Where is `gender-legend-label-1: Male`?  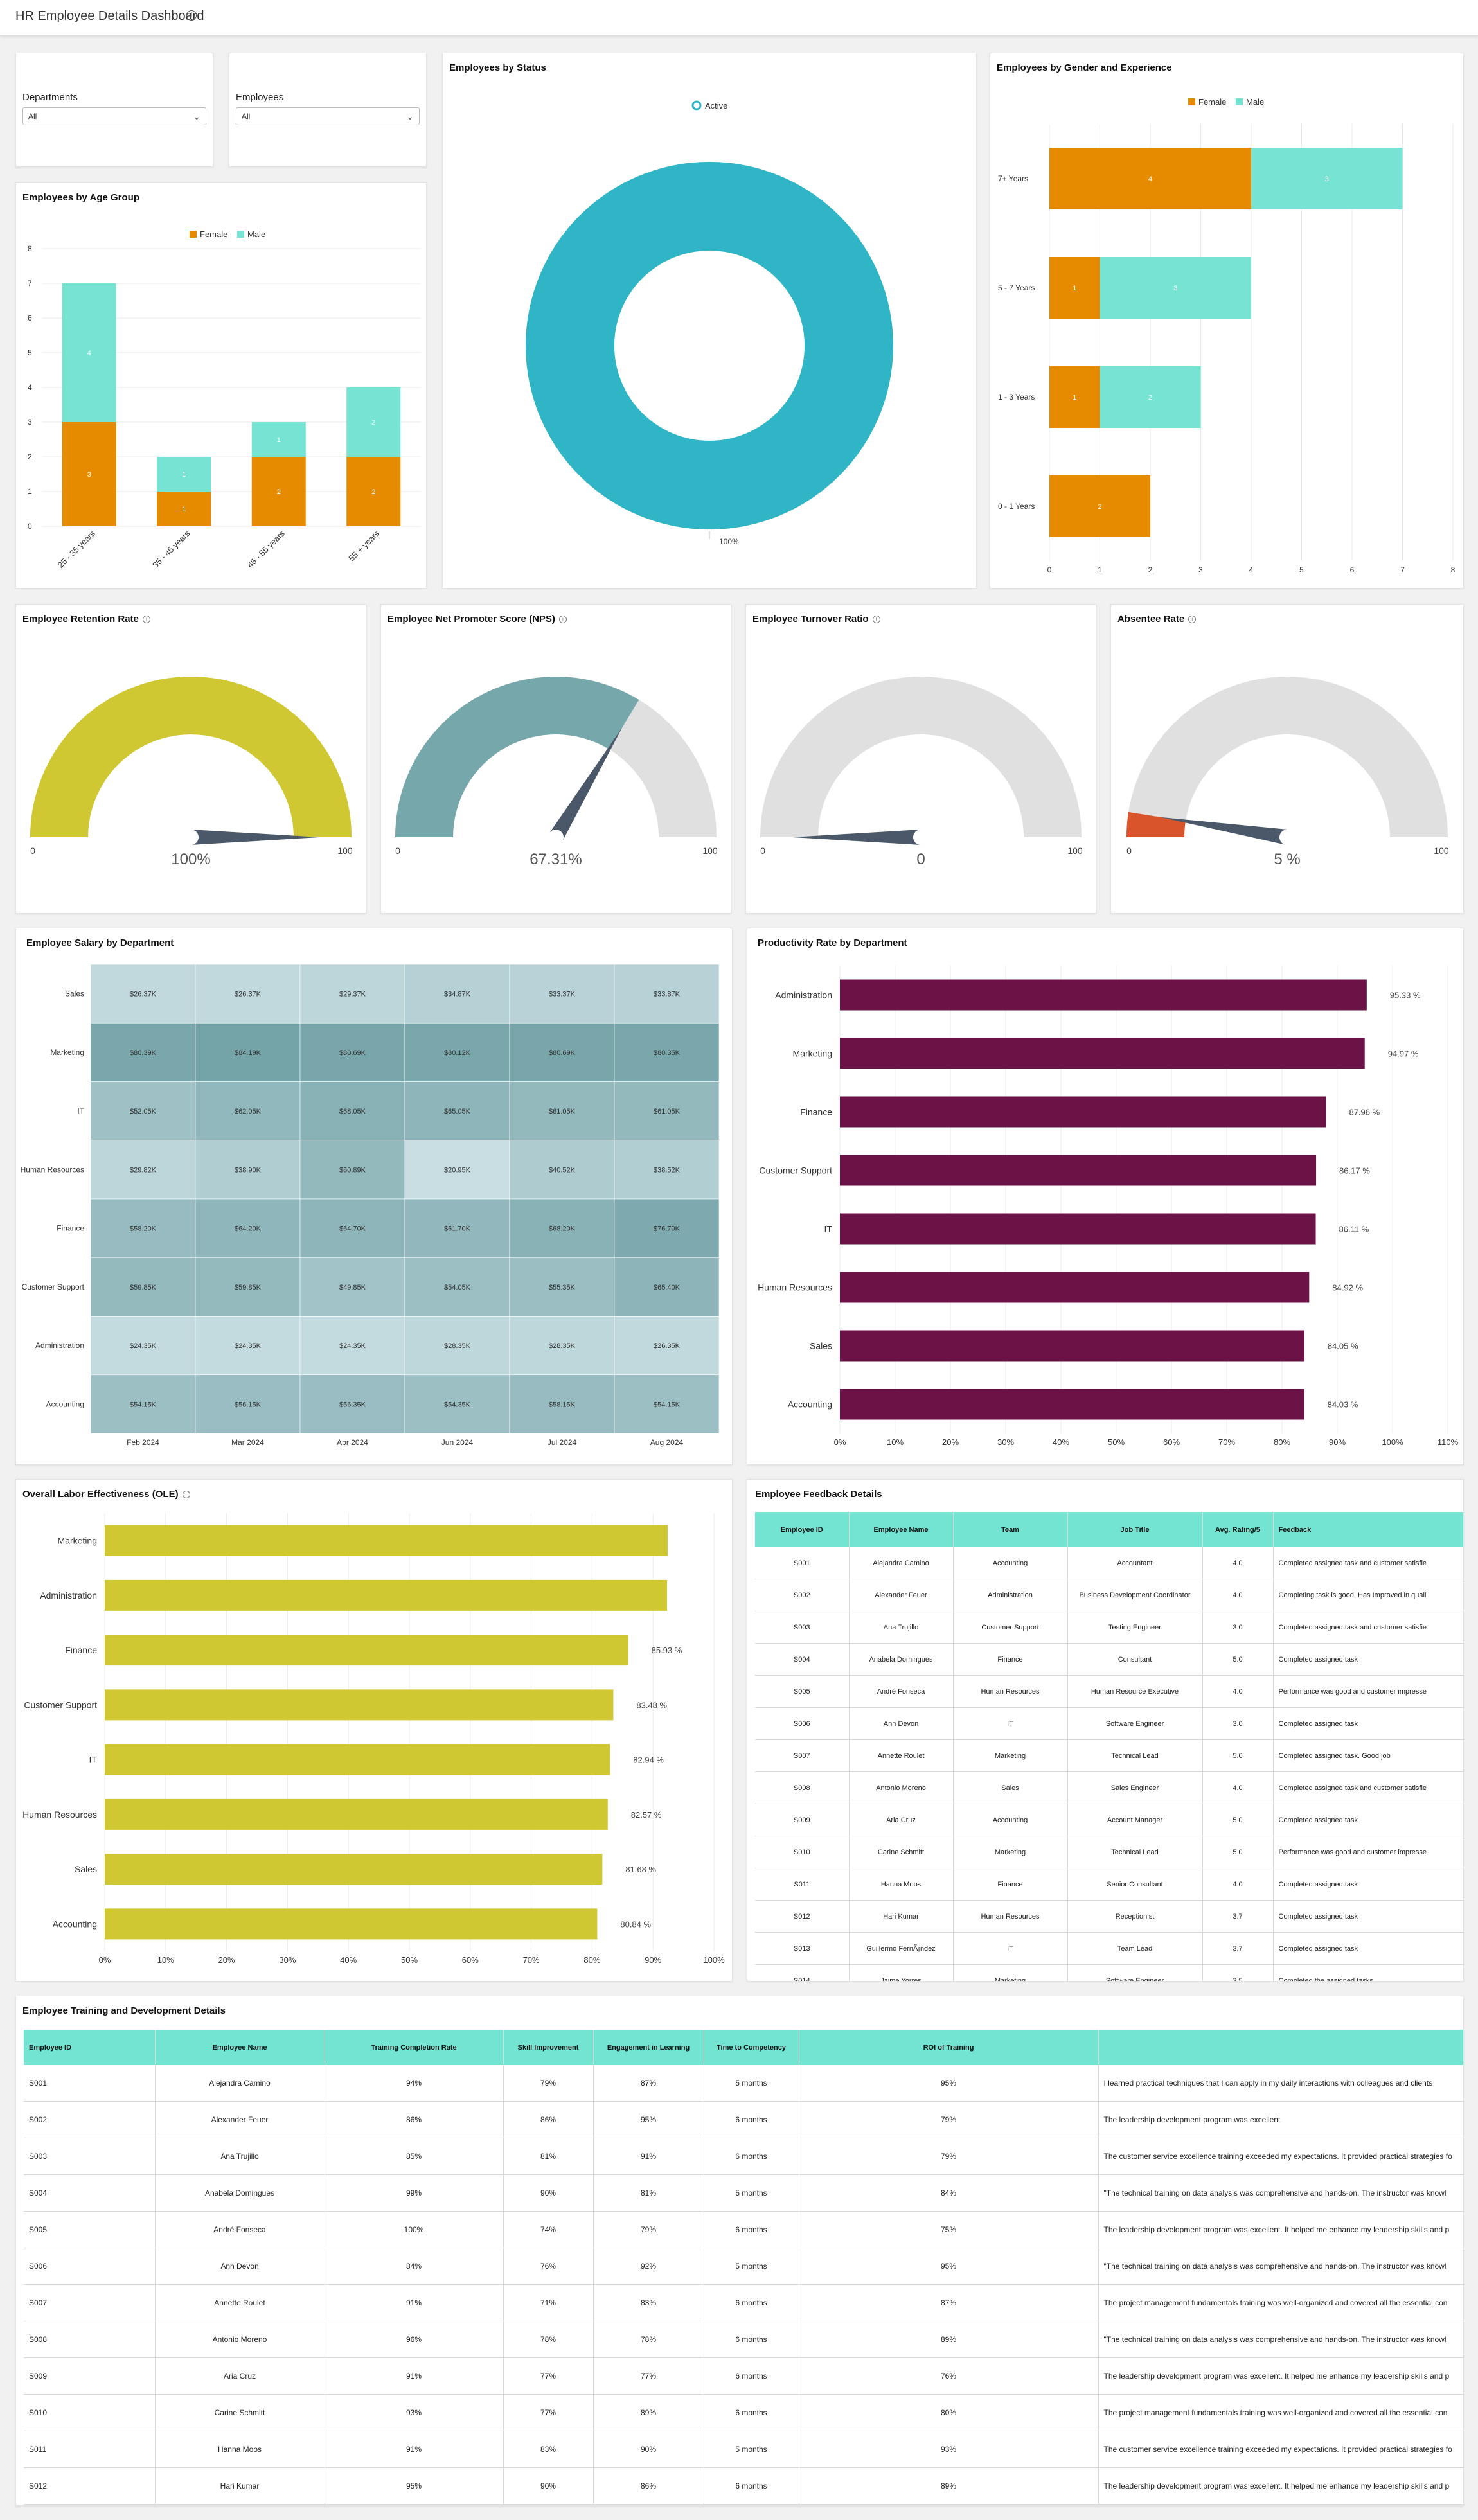
gender-legend-label-1: Male is located at coordinates (1255, 102).